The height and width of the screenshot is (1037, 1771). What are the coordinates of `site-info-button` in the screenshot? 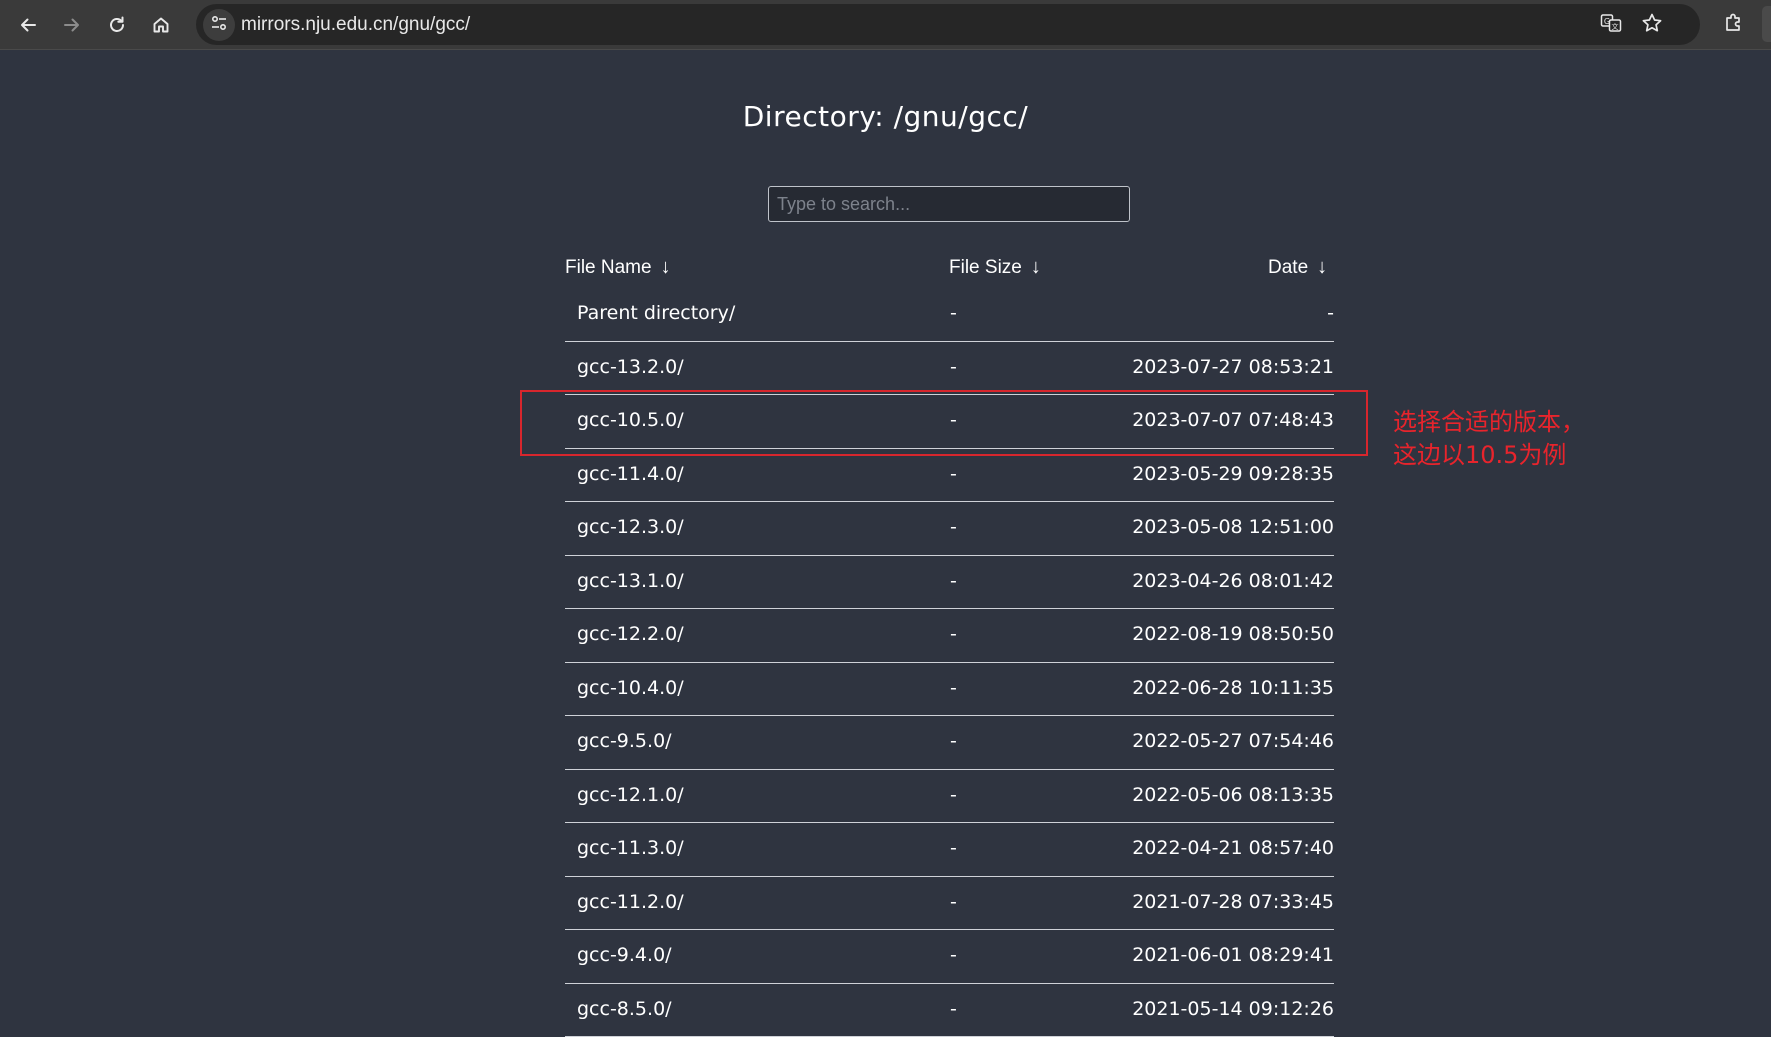 It's located at (219, 25).